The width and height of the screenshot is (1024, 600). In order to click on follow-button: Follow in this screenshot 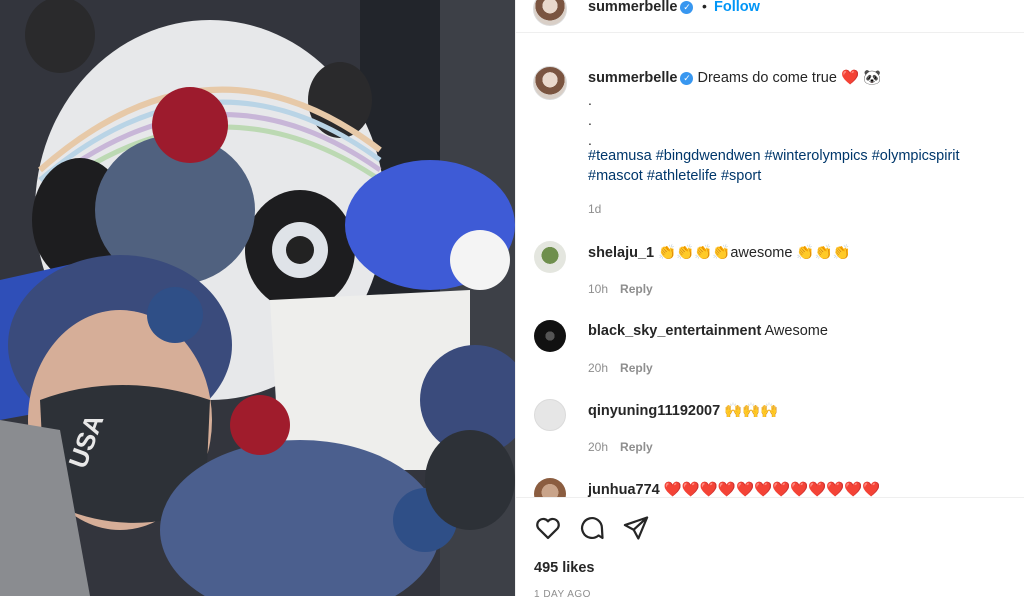, I will do `click(737, 7)`.